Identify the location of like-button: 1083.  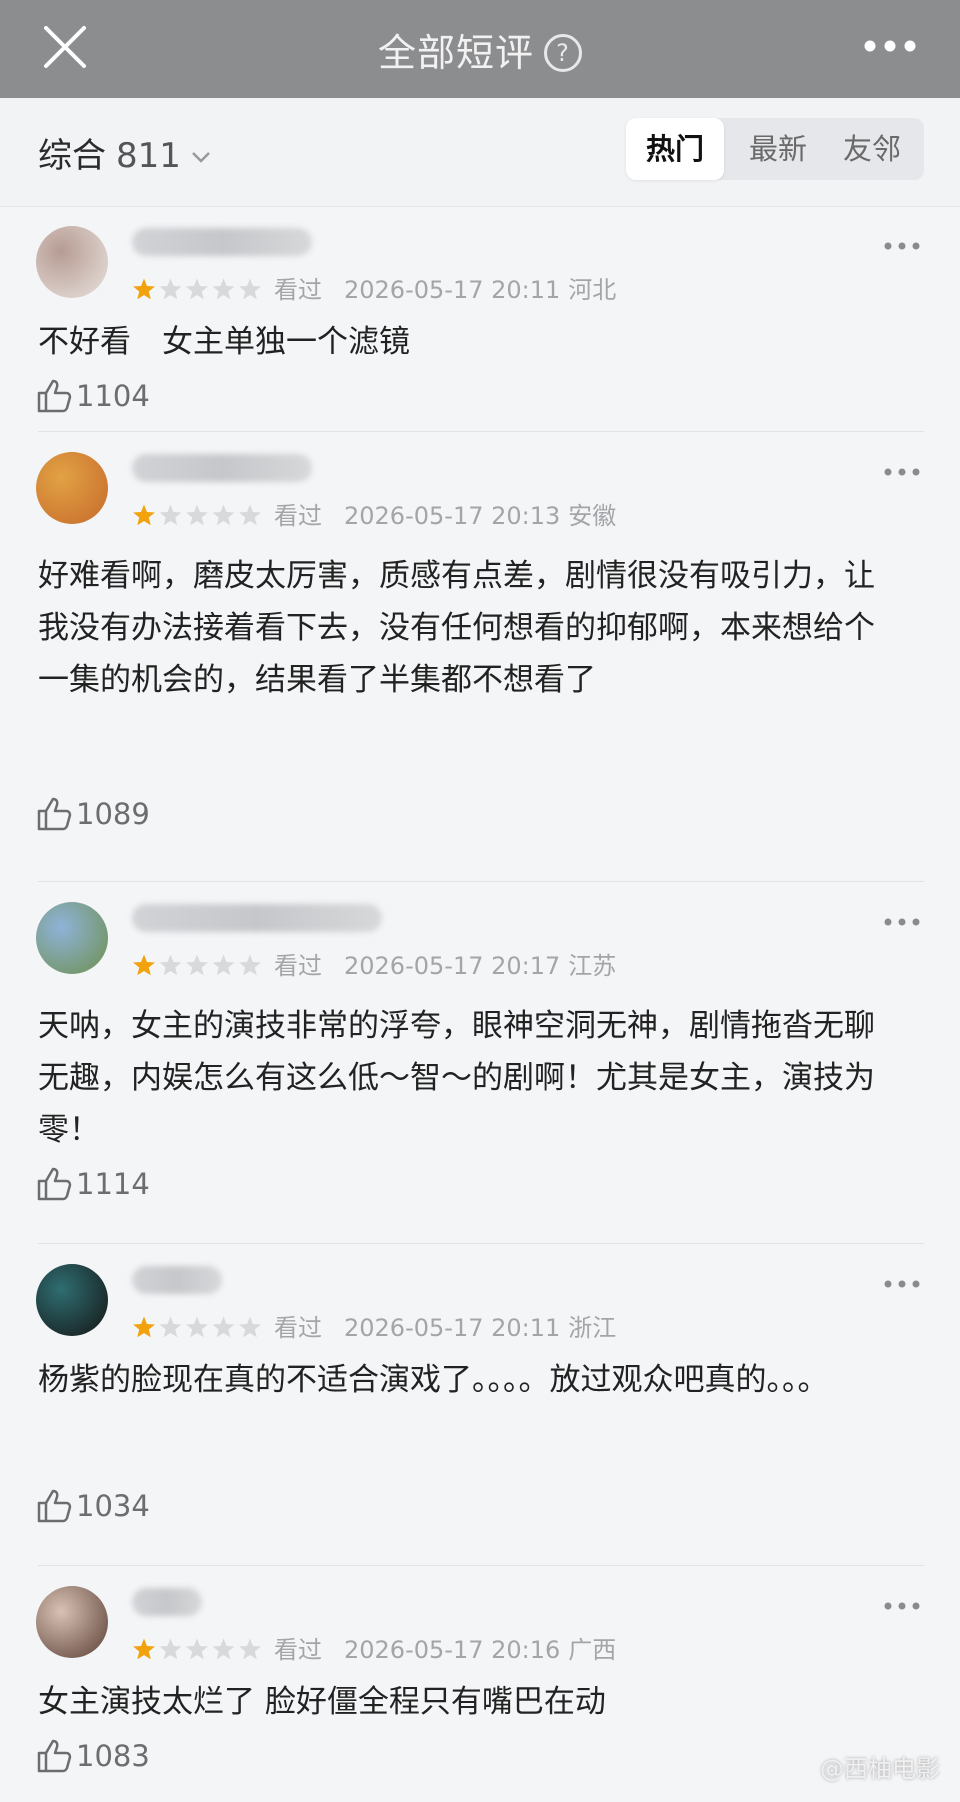
(93, 1756).